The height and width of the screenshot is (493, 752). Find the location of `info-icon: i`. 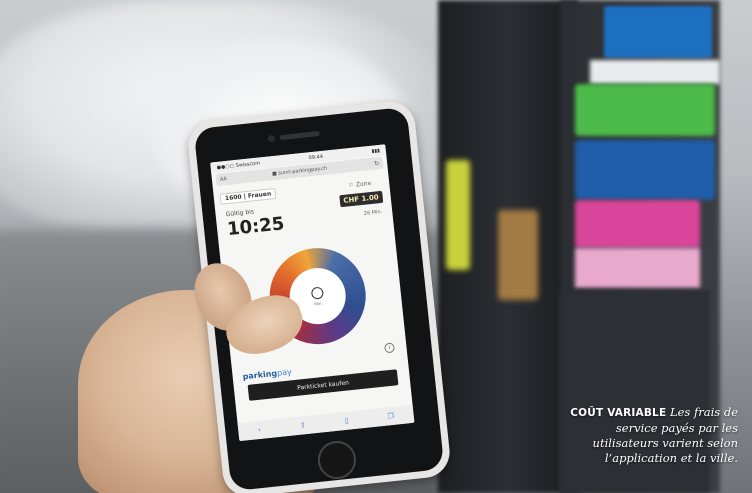

info-icon: i is located at coordinates (389, 348).